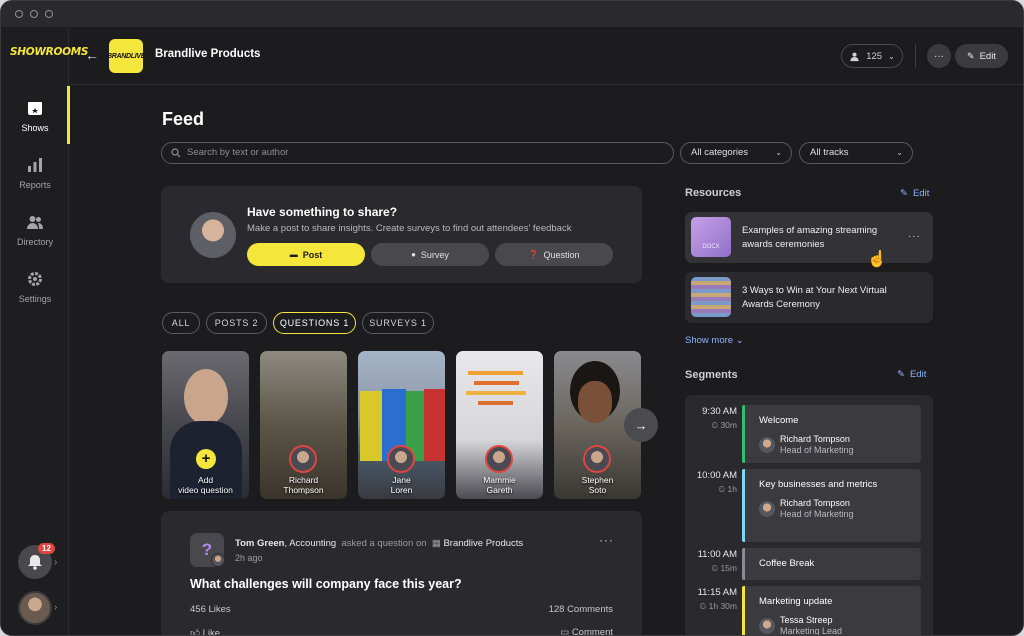 Image resolution: width=1024 pixels, height=636 pixels. What do you see at coordinates (35, 295) in the screenshot?
I see `rail-item-settings: Settings` at bounding box center [35, 295].